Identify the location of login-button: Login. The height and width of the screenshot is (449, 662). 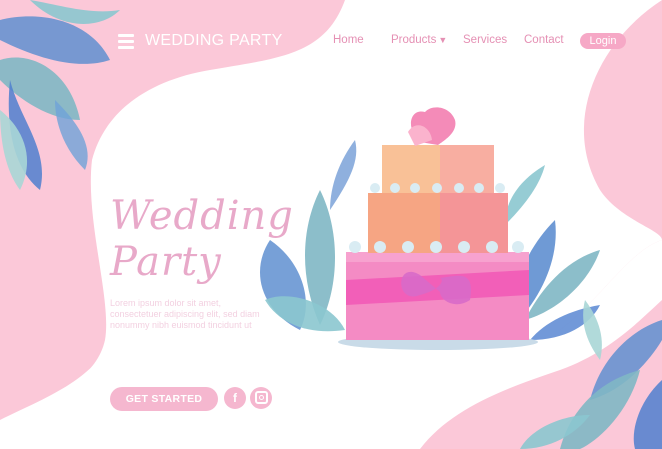
(603, 41).